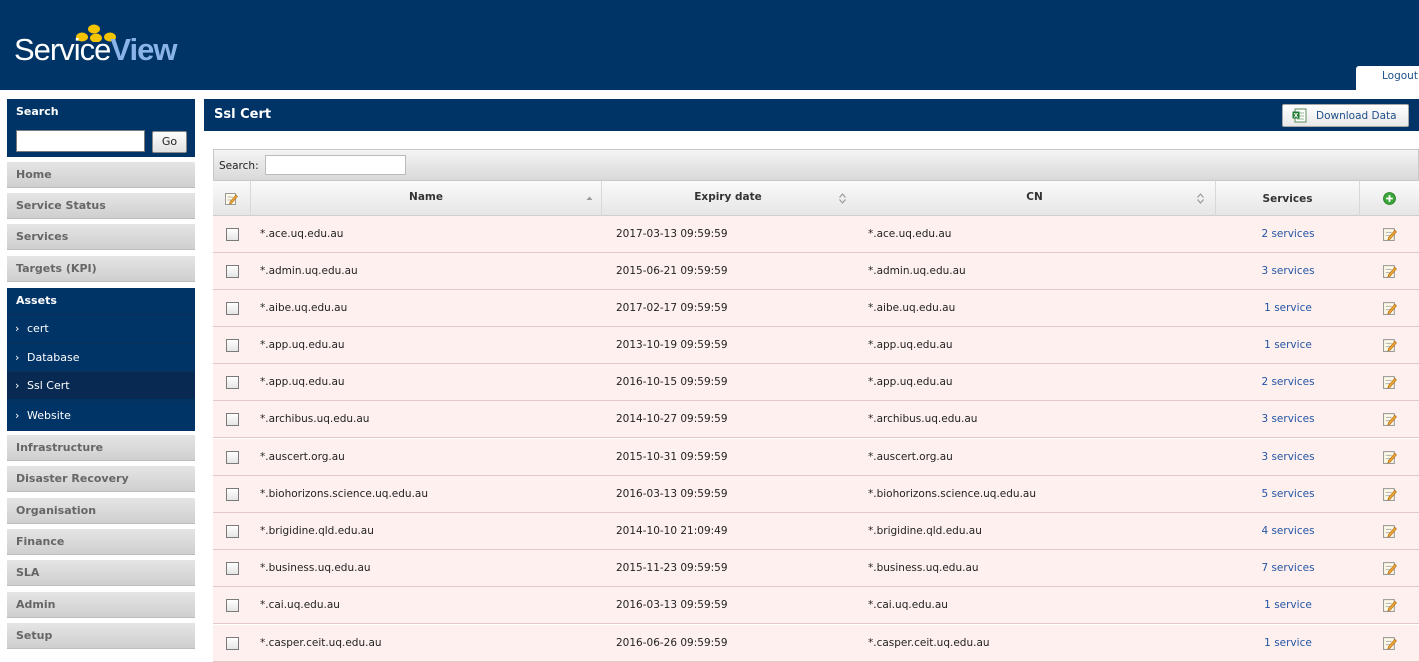 The image size is (1419, 662). I want to click on chevron-right-icon: ›, so click(17, 415).